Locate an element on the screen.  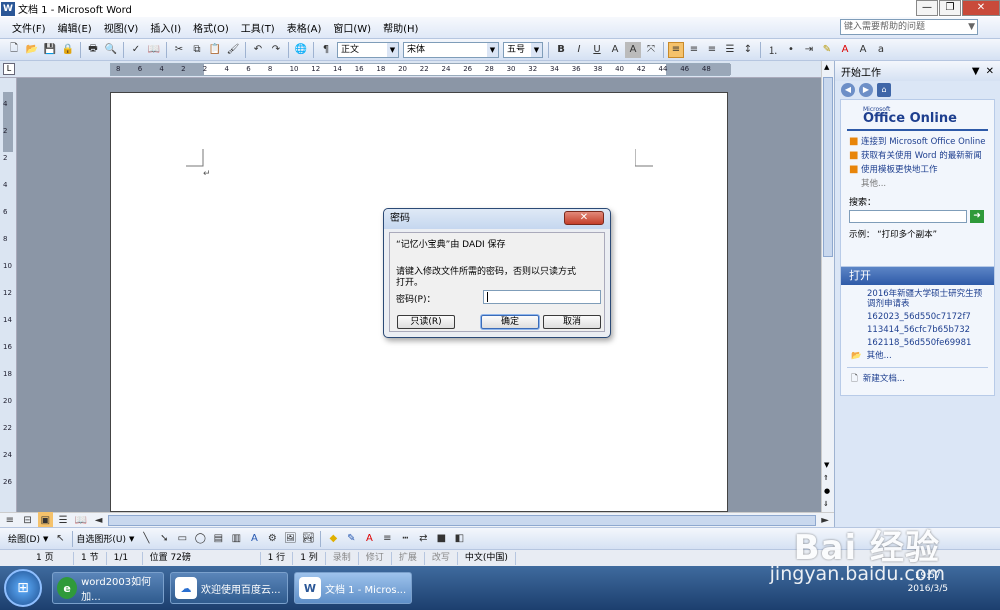
new-doc-icon: 🗋 is located at coordinates (14, 50).